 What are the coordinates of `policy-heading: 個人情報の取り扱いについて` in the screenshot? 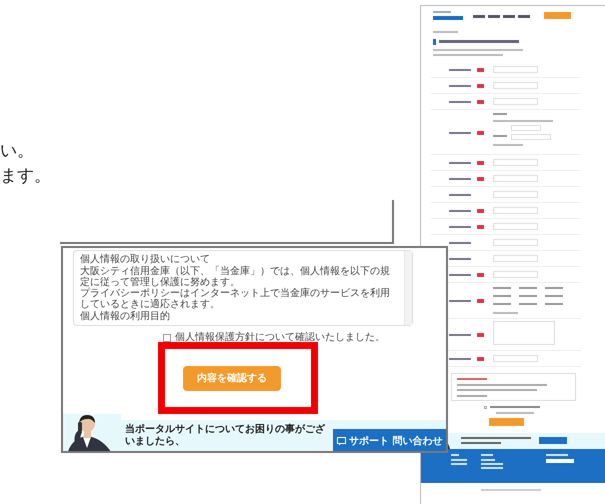 It's located at (145, 259).